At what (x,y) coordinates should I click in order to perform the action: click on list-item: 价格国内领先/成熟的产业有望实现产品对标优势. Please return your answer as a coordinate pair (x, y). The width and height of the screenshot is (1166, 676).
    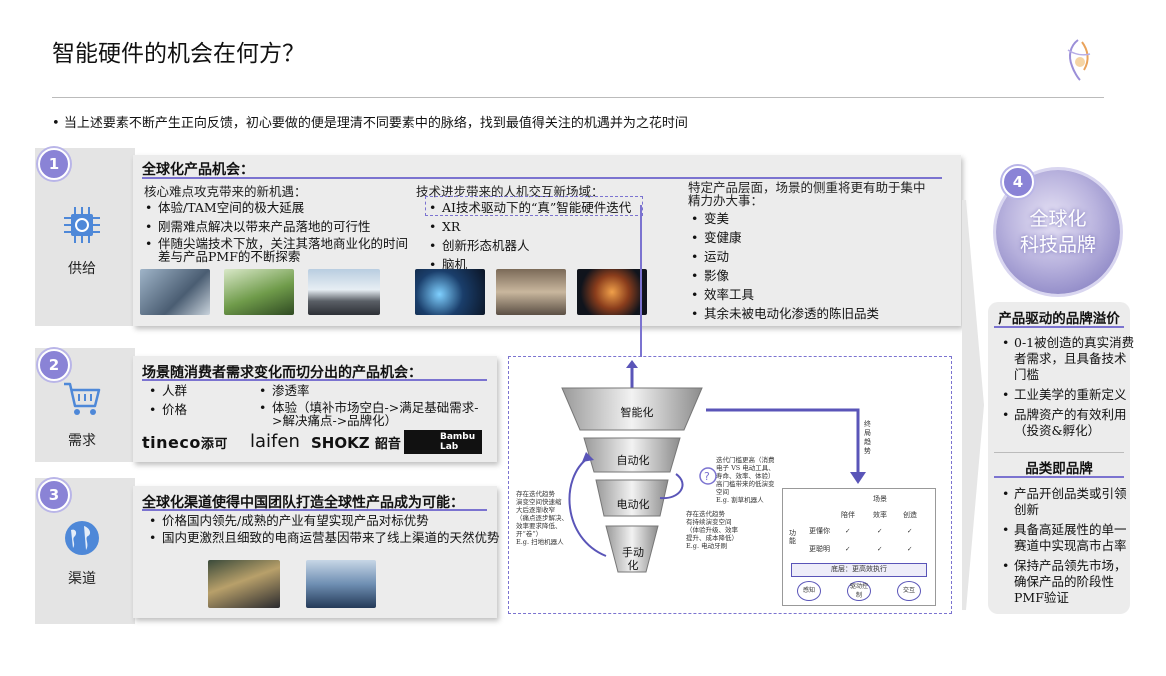
    Looking at the image, I should click on (325, 520).